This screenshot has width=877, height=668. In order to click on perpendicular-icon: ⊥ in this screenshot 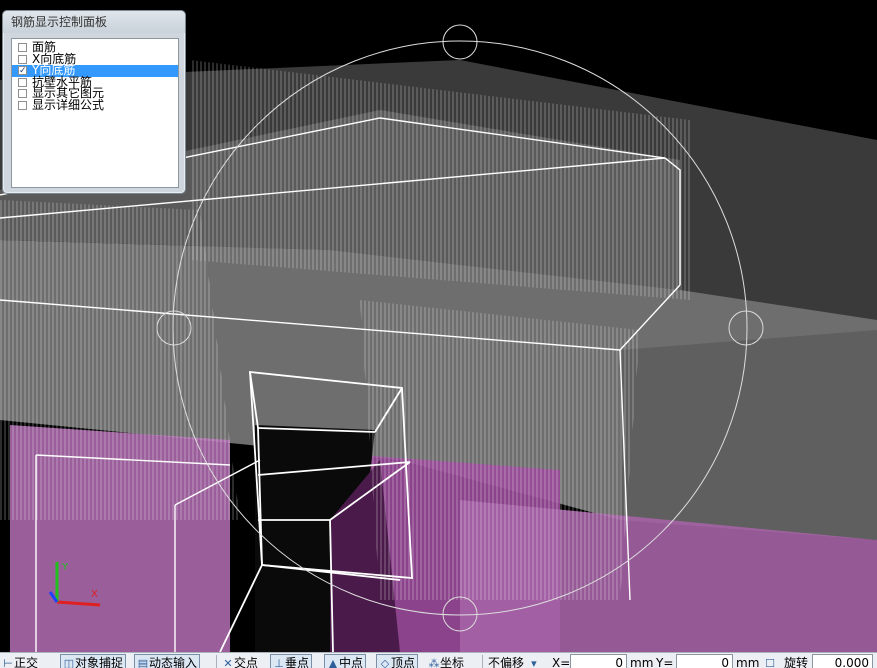, I will do `click(279, 662)`.